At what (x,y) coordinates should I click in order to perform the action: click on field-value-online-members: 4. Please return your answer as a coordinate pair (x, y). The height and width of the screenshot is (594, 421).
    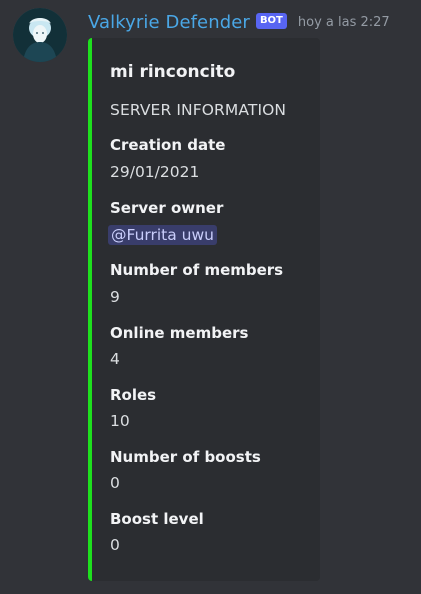
    Looking at the image, I should click on (115, 359).